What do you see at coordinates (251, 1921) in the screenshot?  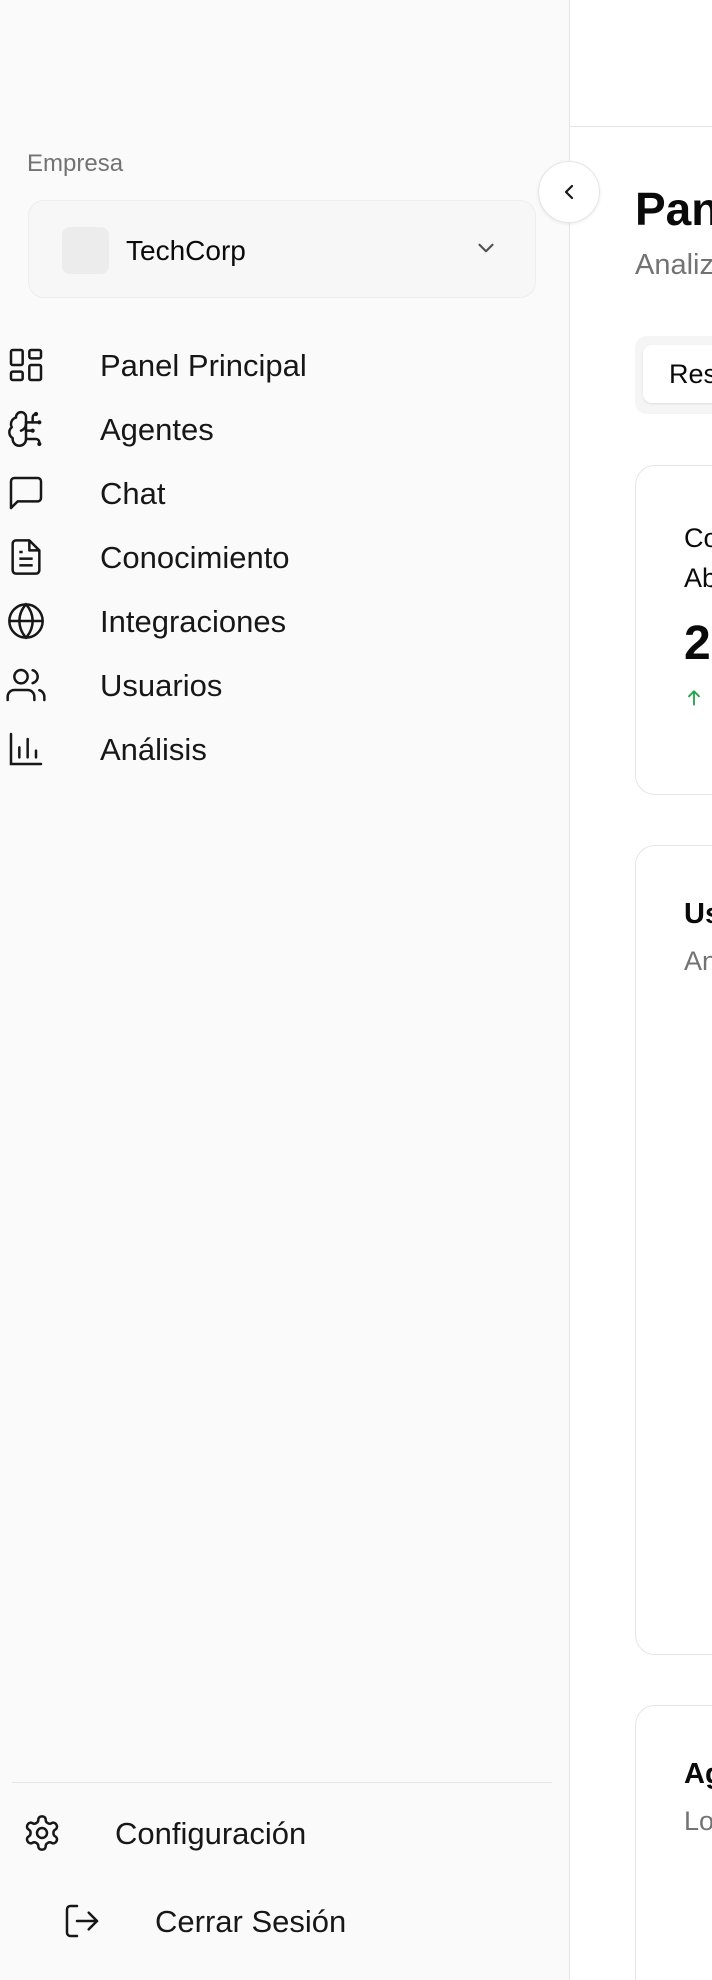 I see `logout-label: Cerrar Sesión` at bounding box center [251, 1921].